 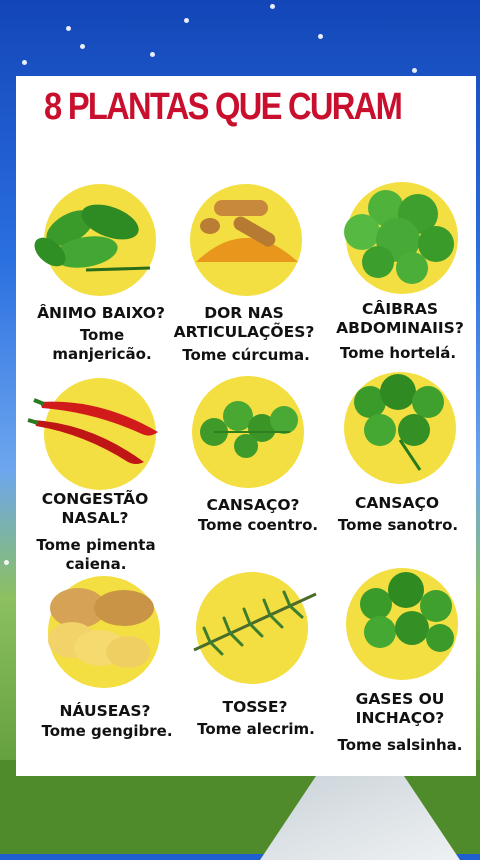 I want to click on question-text: CANSAÇO?, so click(x=253, y=505).